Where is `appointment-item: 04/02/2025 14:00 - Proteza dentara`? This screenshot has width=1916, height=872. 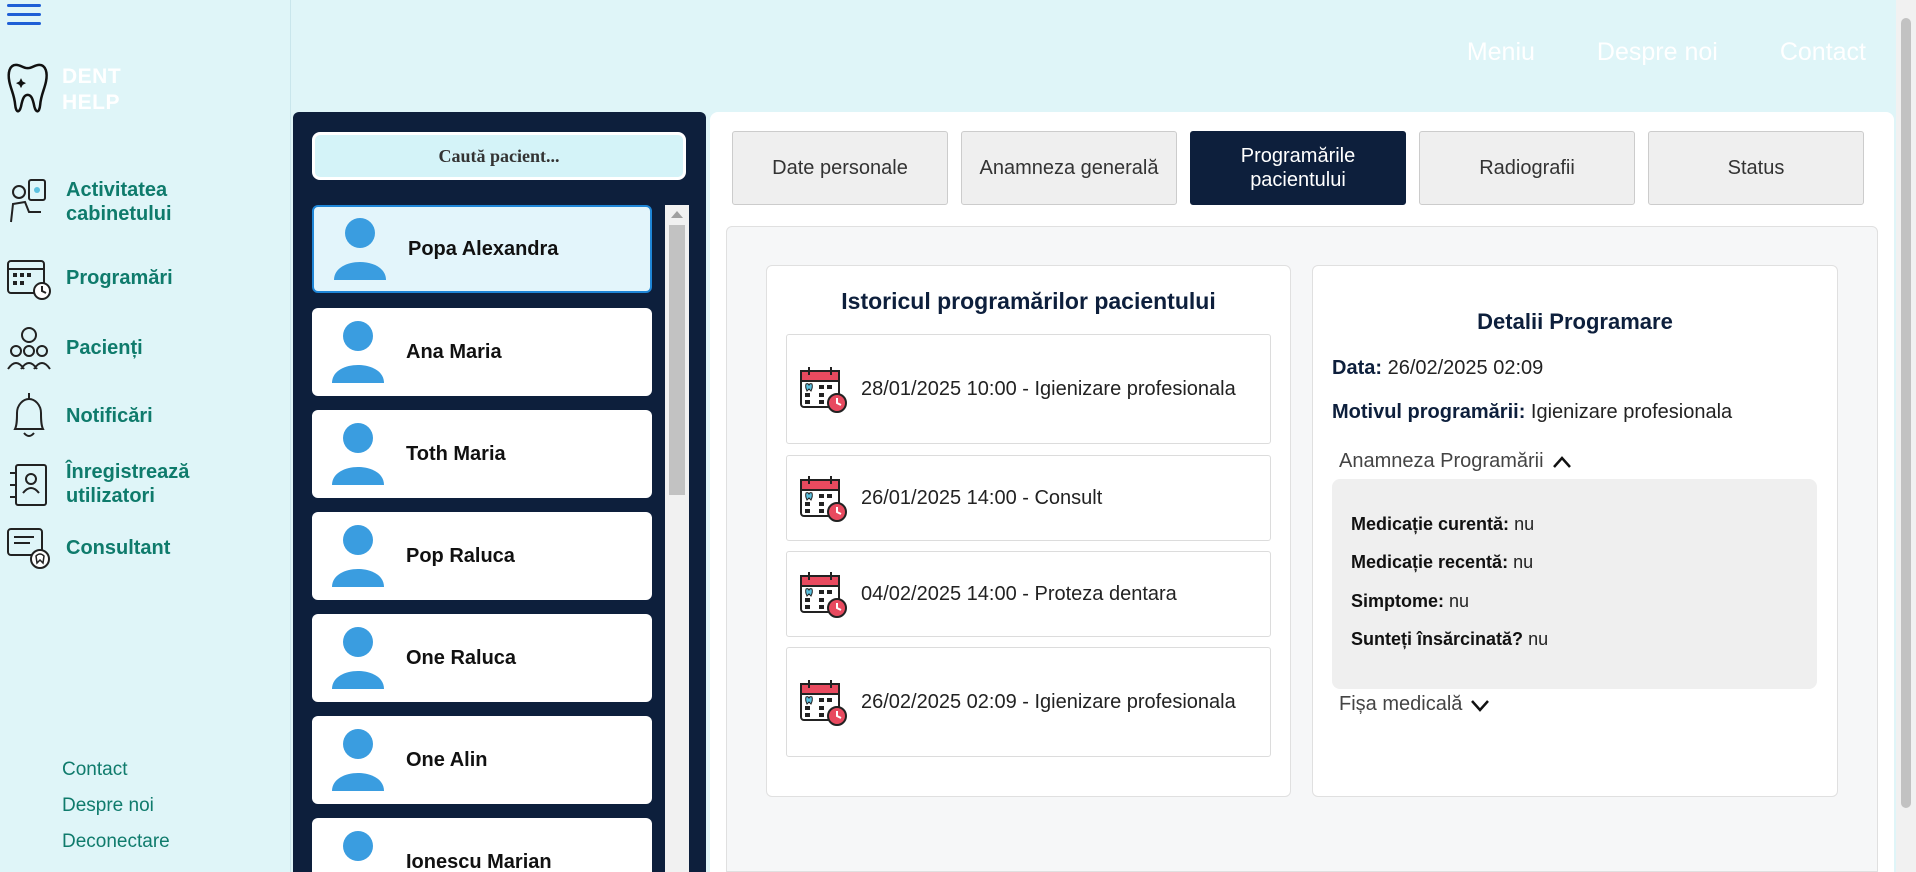 appointment-item: 04/02/2025 14:00 - Proteza dentara is located at coordinates (1028, 594).